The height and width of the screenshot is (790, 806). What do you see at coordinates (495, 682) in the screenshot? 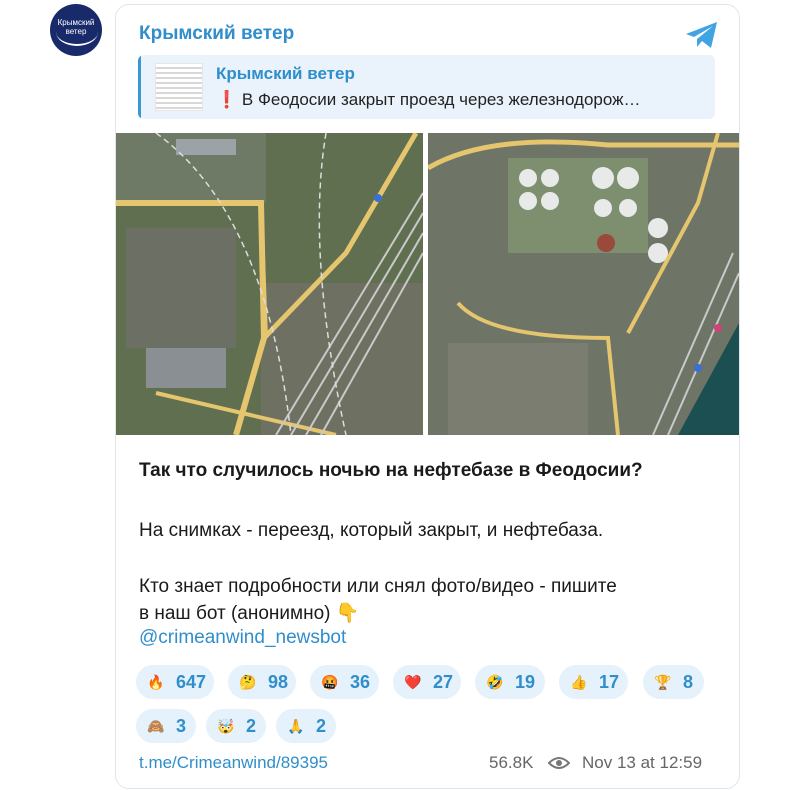
I see `rolling-laughing-icon: 🤣` at bounding box center [495, 682].